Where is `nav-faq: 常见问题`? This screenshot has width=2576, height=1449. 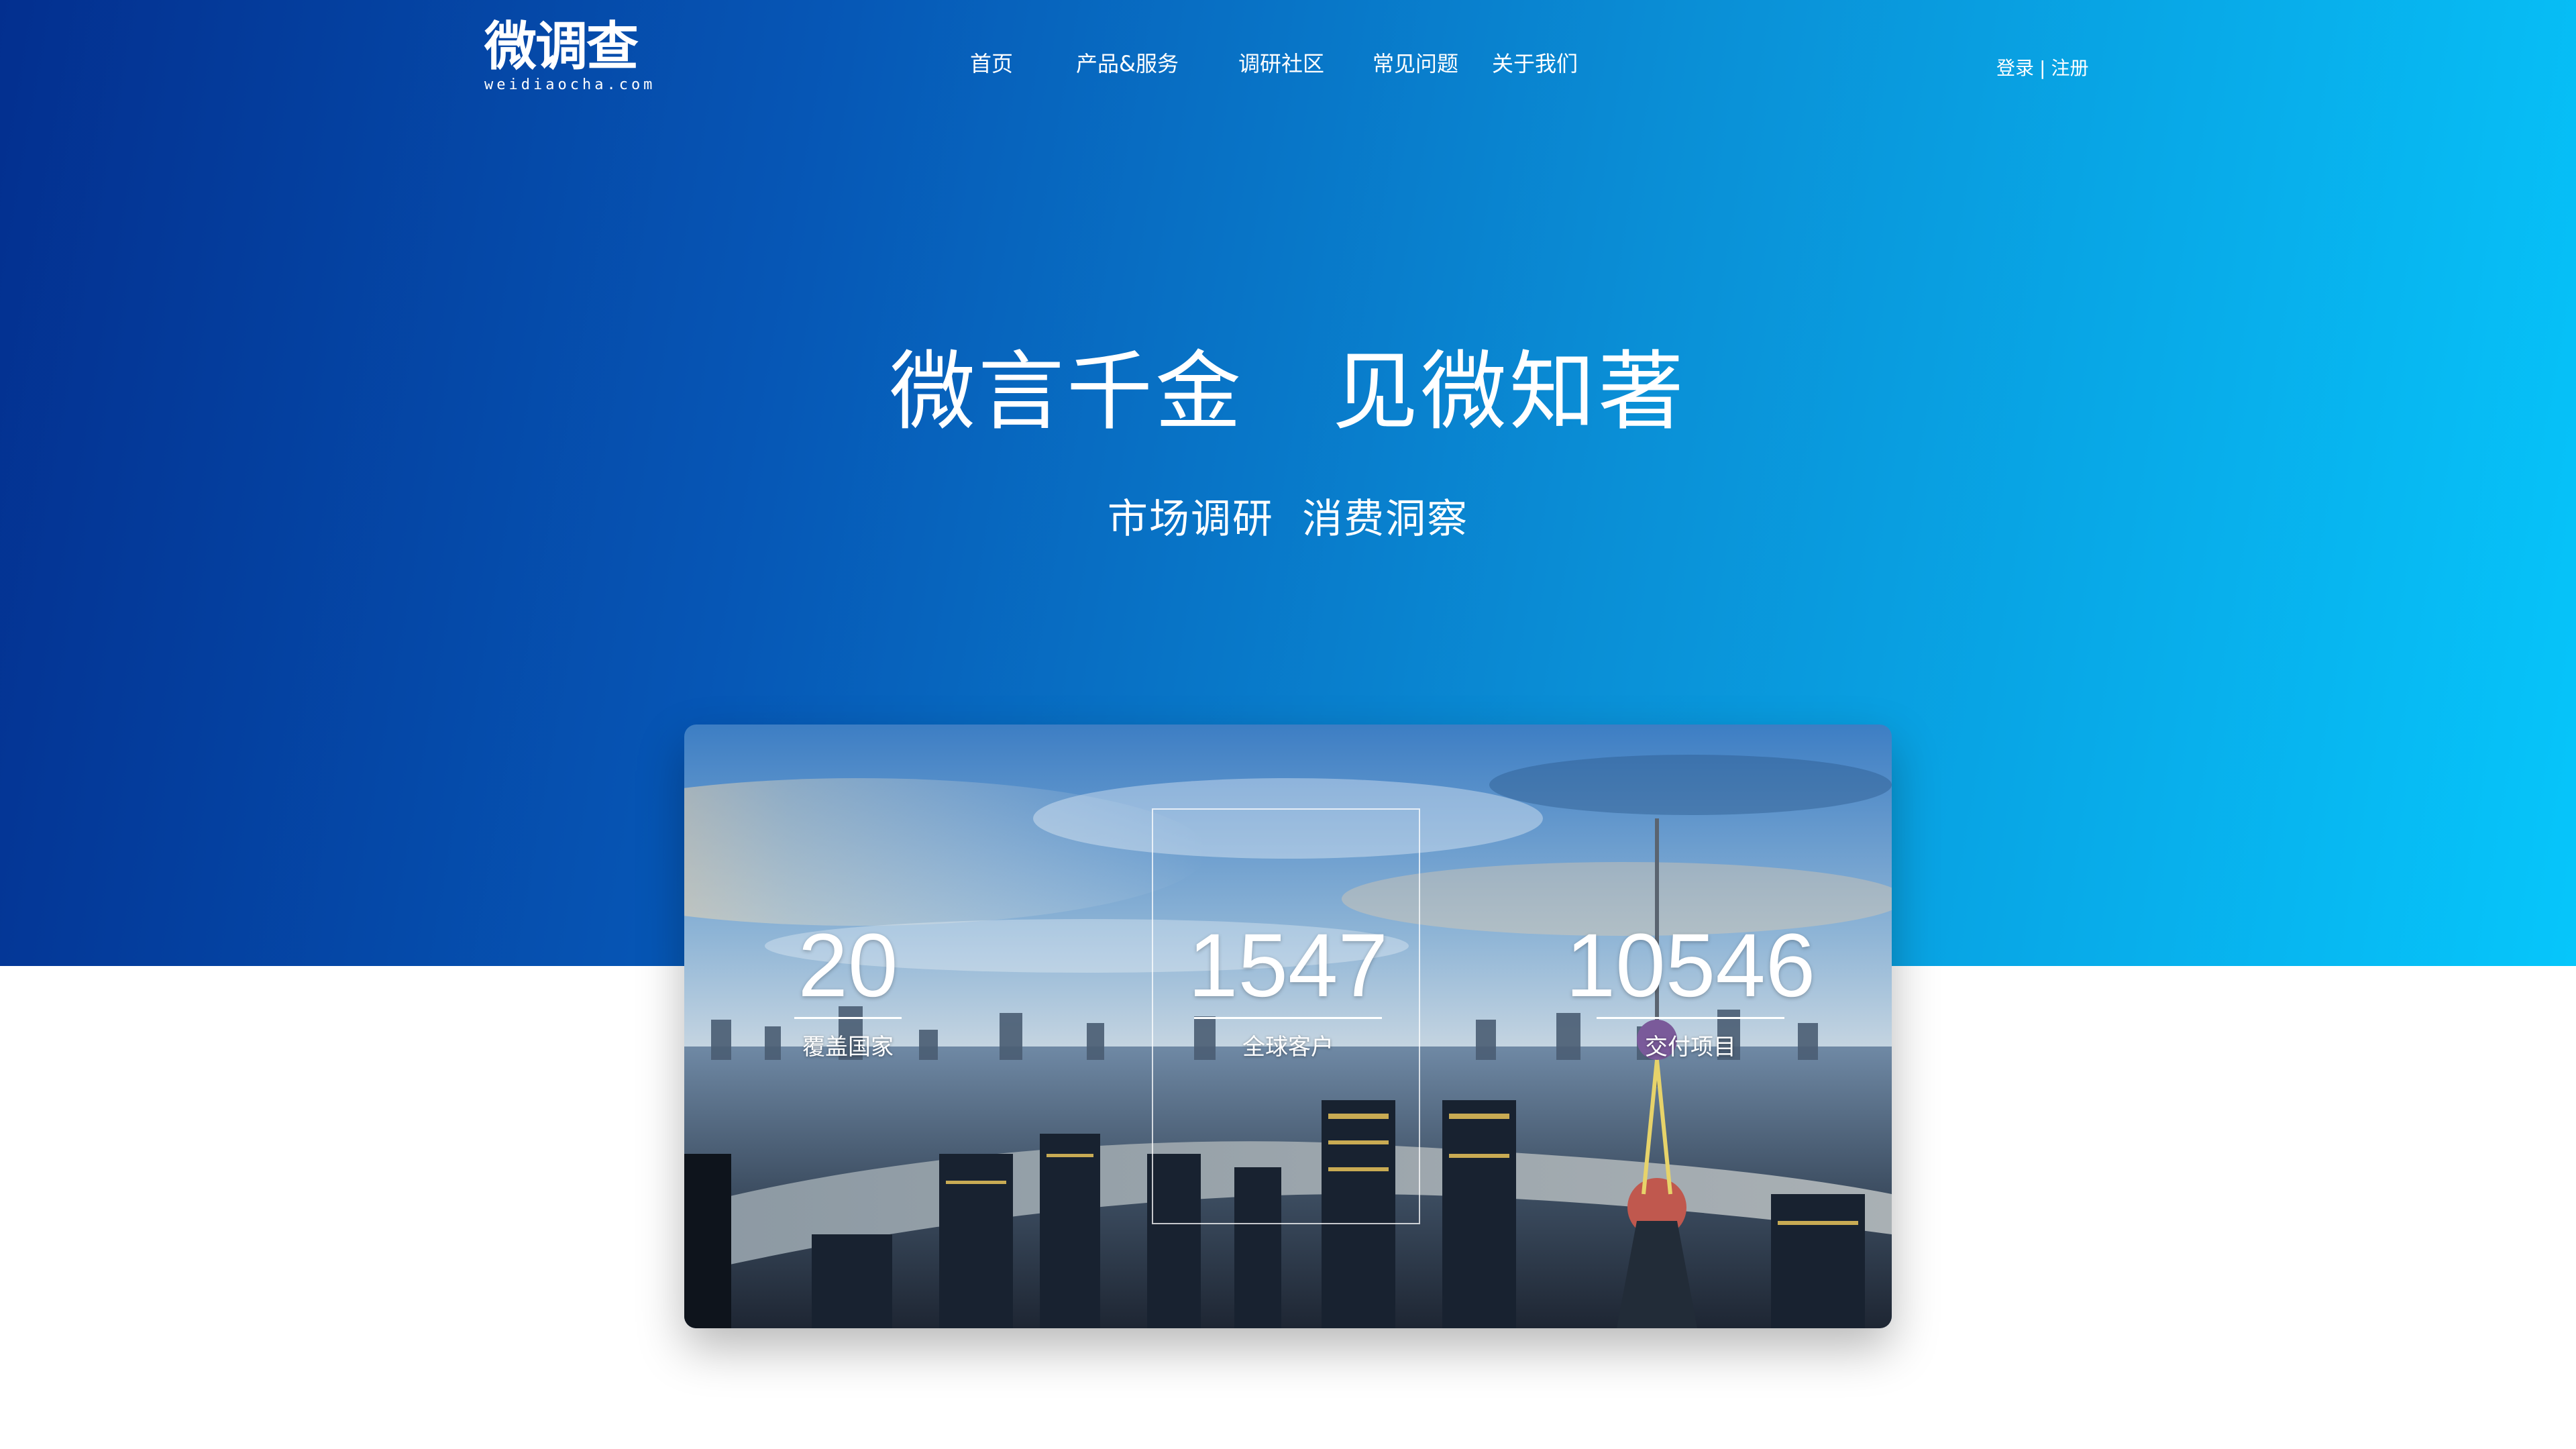
nav-faq: 常见问题 is located at coordinates (1415, 63).